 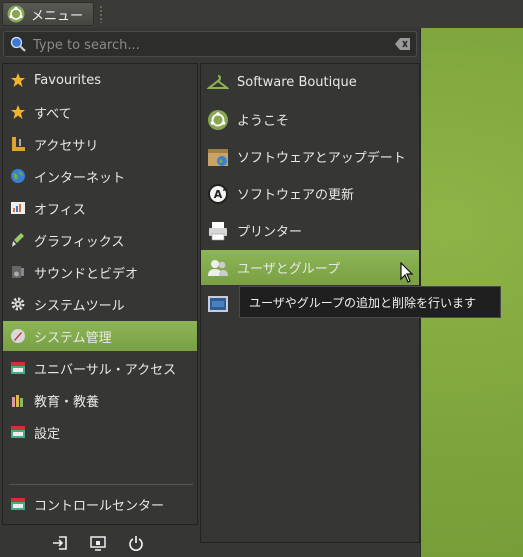 I want to click on category-system-tools: システムツール, so click(x=100, y=304).